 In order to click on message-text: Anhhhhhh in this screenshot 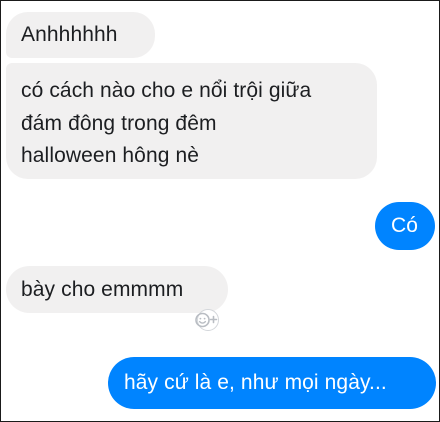, I will do `click(69, 34)`.